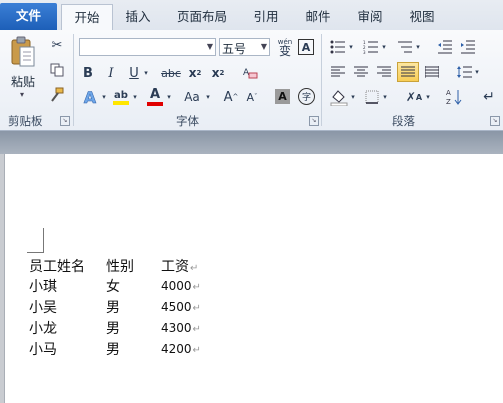 The image size is (503, 403). Describe the element at coordinates (134, 73) in the screenshot. I see `underline-icon: U` at that location.